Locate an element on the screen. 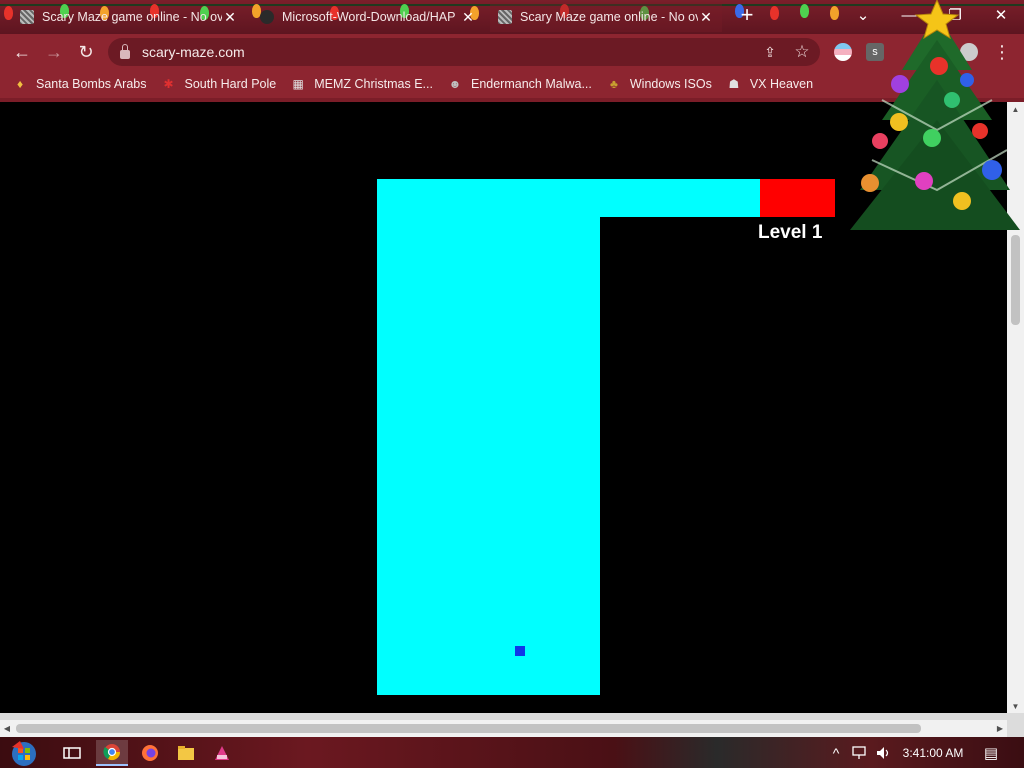 This screenshot has height=768, width=1024. bookmark-star-icon: ☆ is located at coordinates (802, 52).